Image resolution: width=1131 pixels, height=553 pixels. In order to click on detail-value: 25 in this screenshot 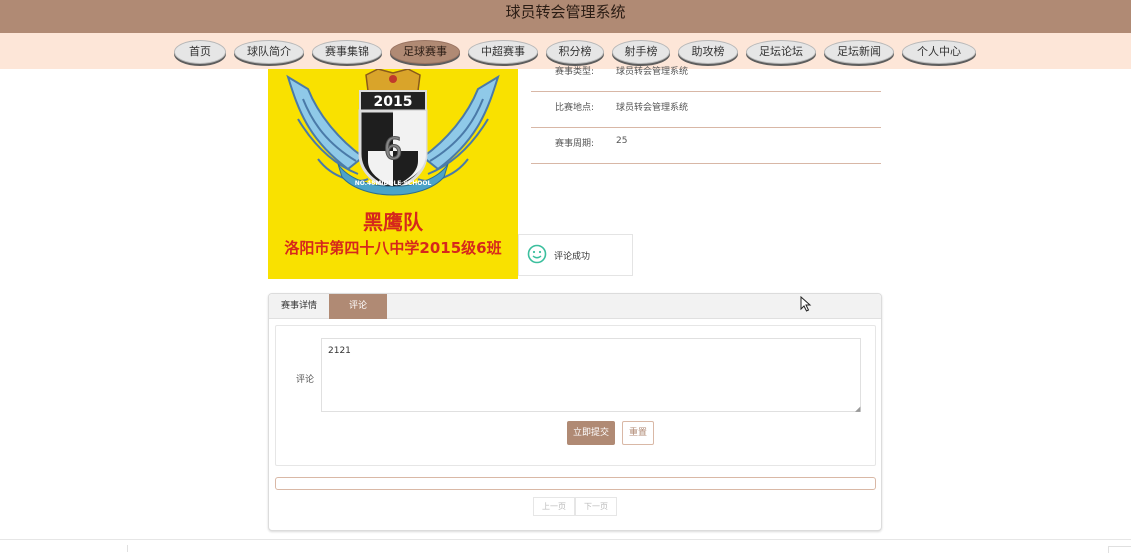, I will do `click(622, 141)`.